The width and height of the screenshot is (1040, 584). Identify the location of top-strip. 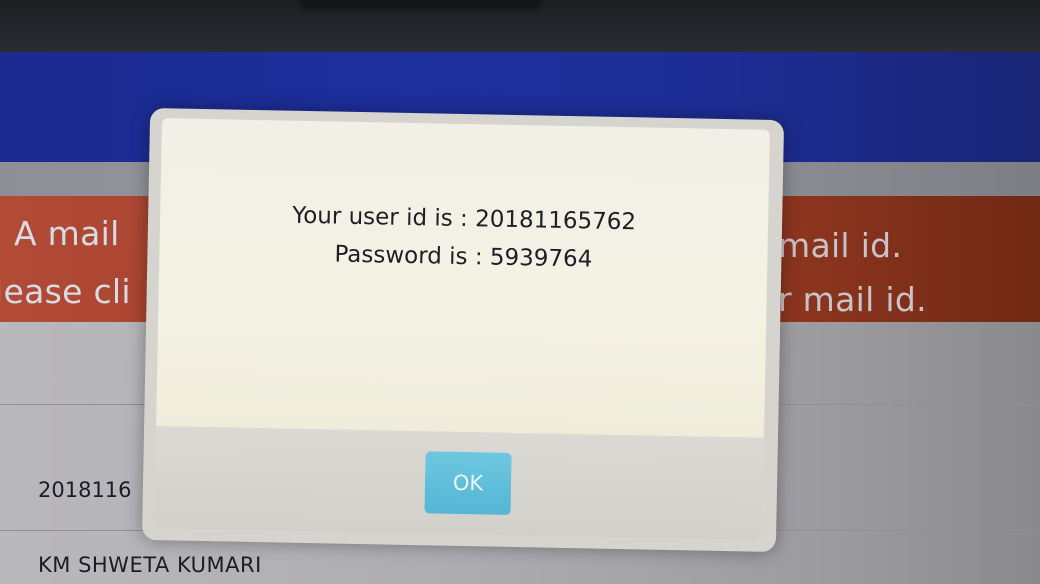
(520, 26).